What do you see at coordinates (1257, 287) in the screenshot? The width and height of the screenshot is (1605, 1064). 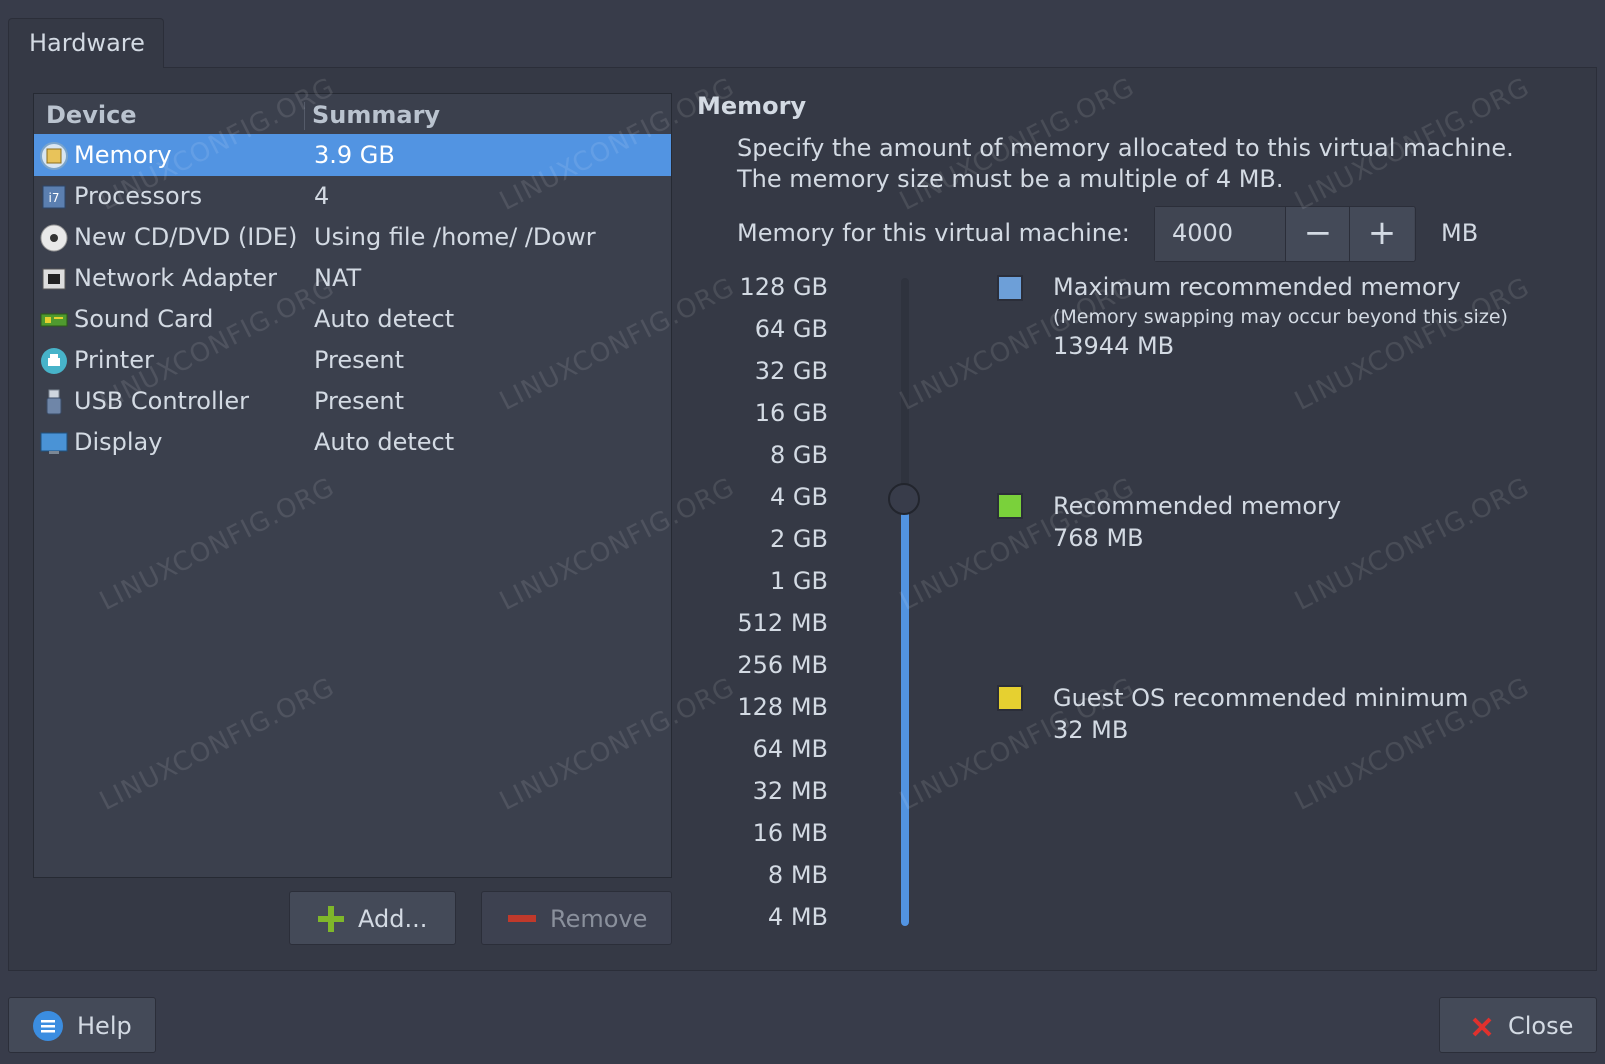 I see `max-recommended-title: Maximum recommended memory` at bounding box center [1257, 287].